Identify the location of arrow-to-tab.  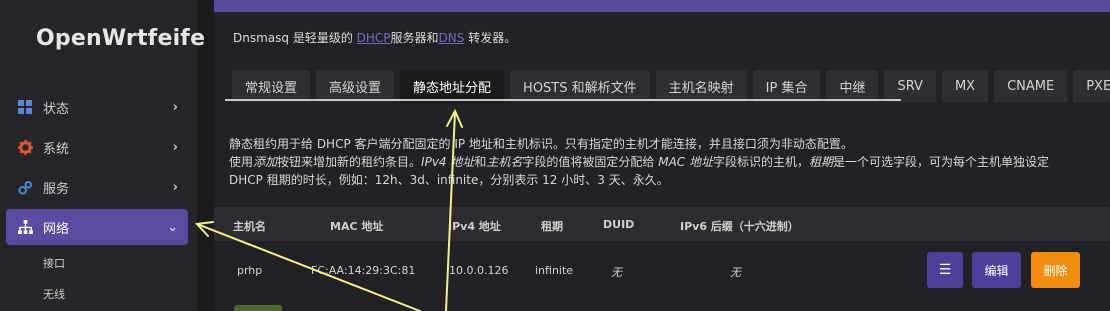
(450, 211).